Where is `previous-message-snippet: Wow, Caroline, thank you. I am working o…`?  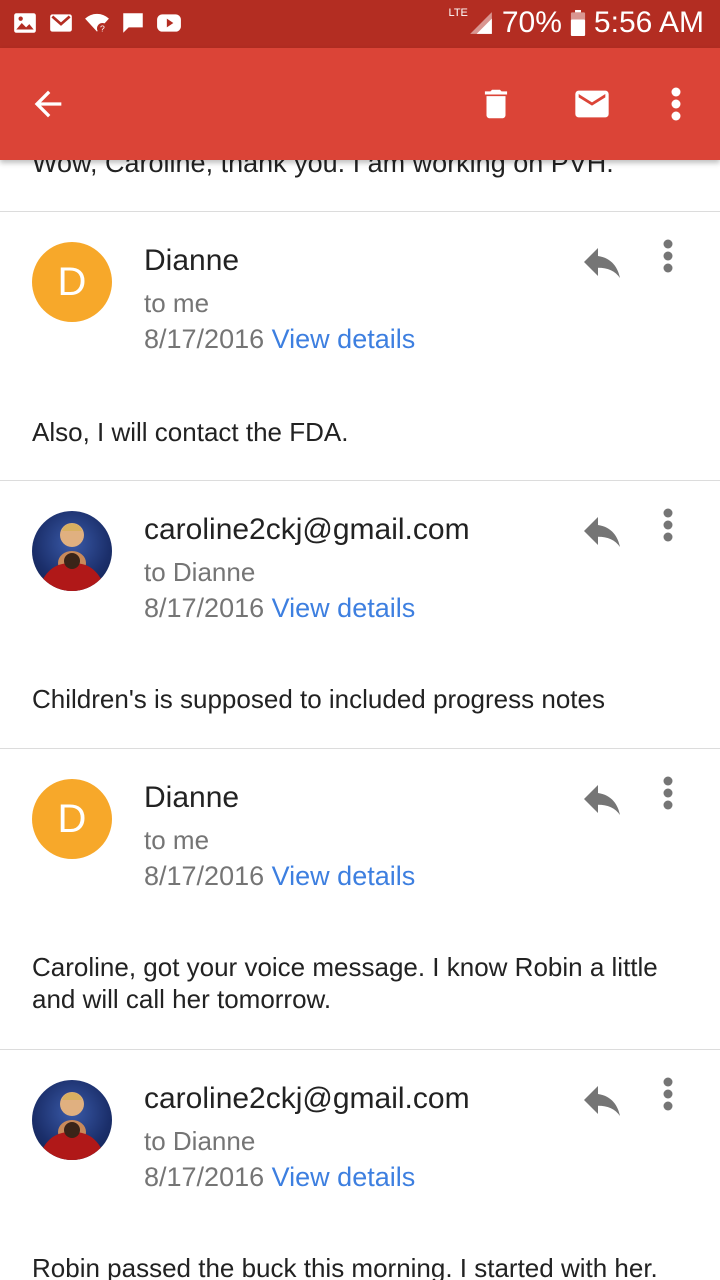
previous-message-snippet: Wow, Caroline, thank you. I am working o… is located at coordinates (323, 169).